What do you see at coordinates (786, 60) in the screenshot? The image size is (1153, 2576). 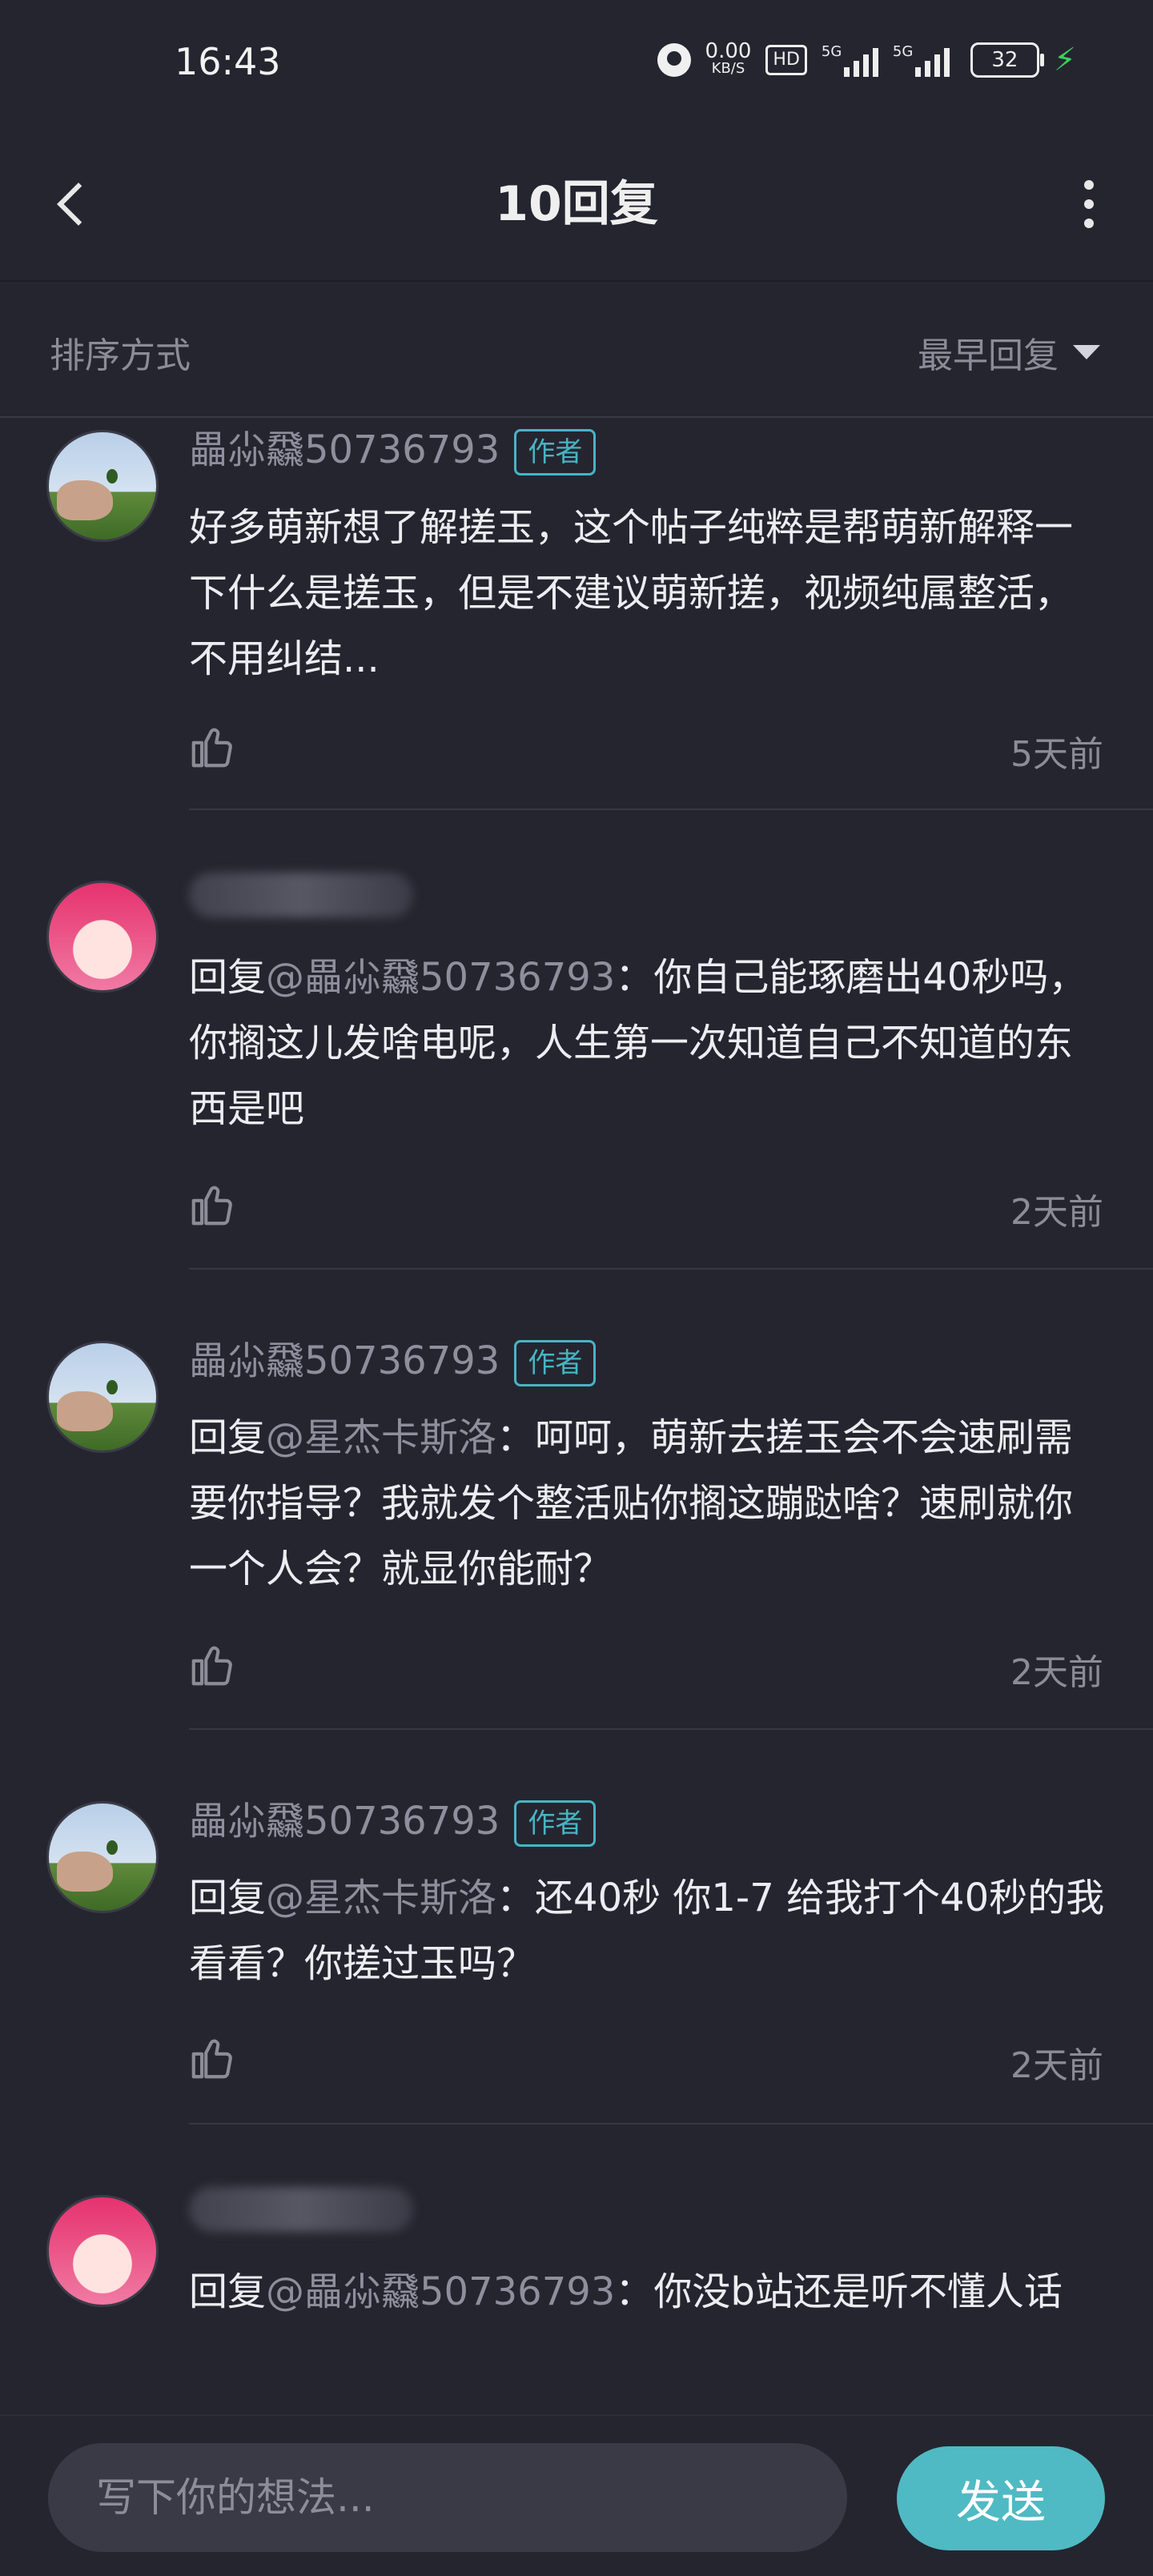 I see `hd-icon: HD` at bounding box center [786, 60].